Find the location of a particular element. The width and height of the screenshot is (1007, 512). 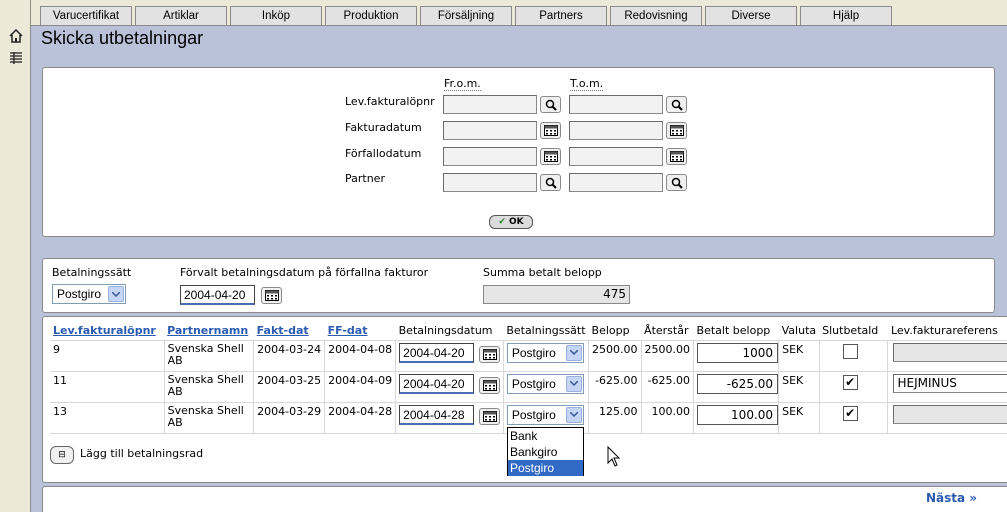

fakturadatum-from-input is located at coordinates (490, 130).